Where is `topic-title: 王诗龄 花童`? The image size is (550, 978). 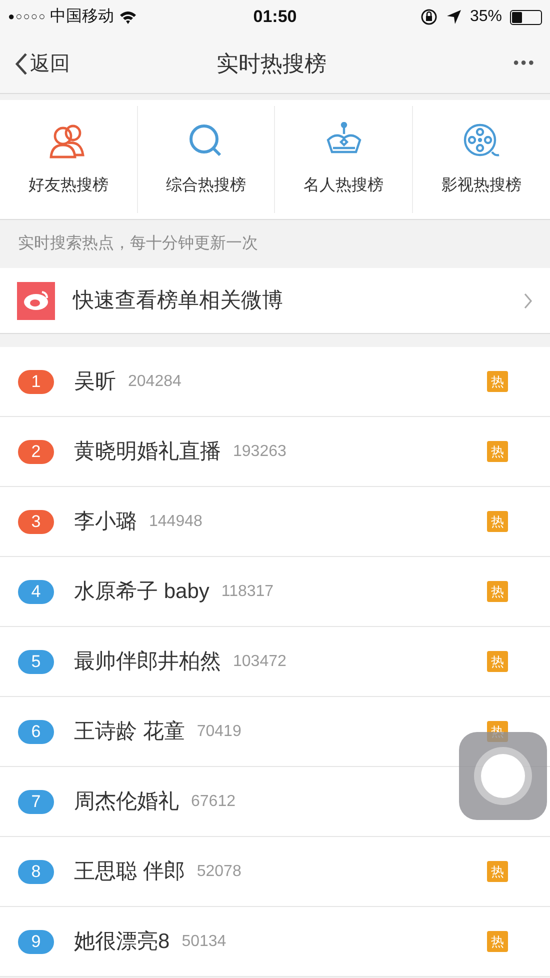 topic-title: 王诗龄 花童 is located at coordinates (129, 731).